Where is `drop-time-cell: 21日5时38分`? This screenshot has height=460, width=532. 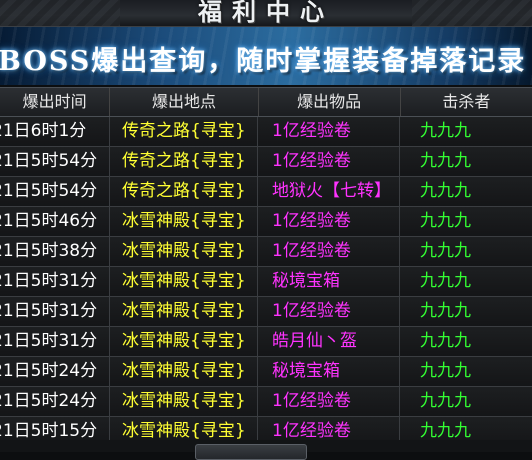
drop-time-cell: 21日5时38分 is located at coordinates (55, 251).